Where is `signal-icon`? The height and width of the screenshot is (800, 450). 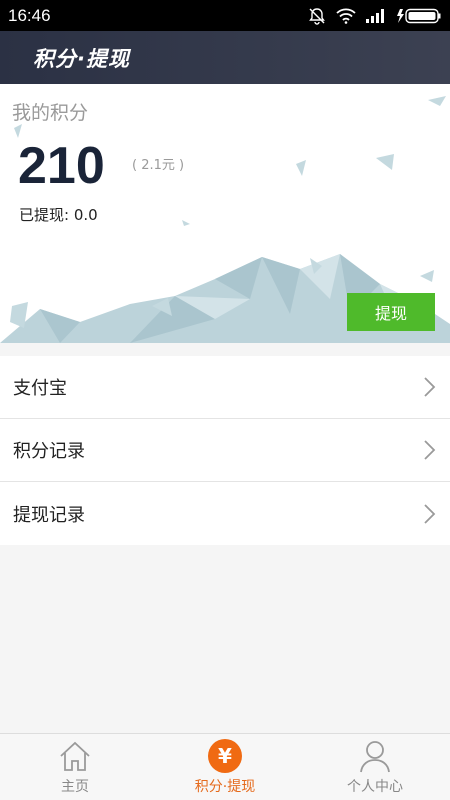
signal-icon is located at coordinates (375, 15).